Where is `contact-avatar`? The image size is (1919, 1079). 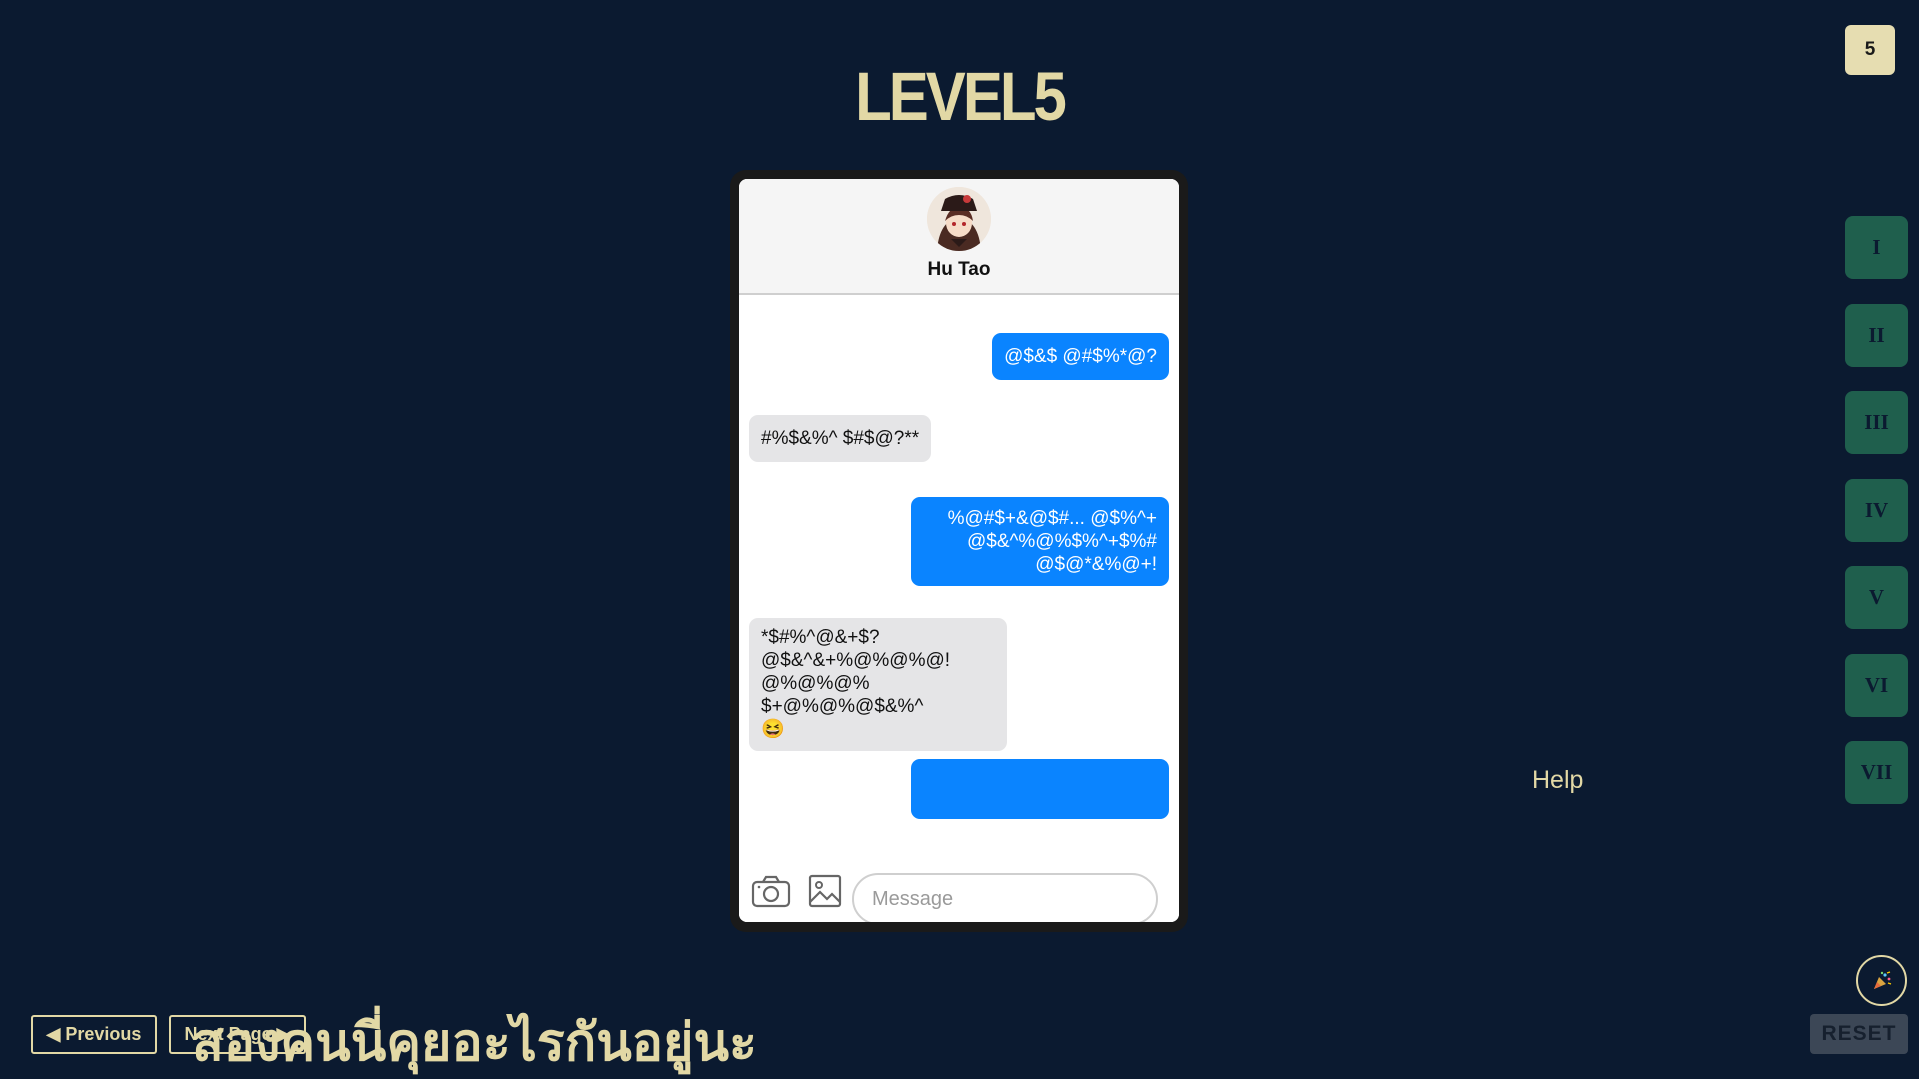 contact-avatar is located at coordinates (959, 219).